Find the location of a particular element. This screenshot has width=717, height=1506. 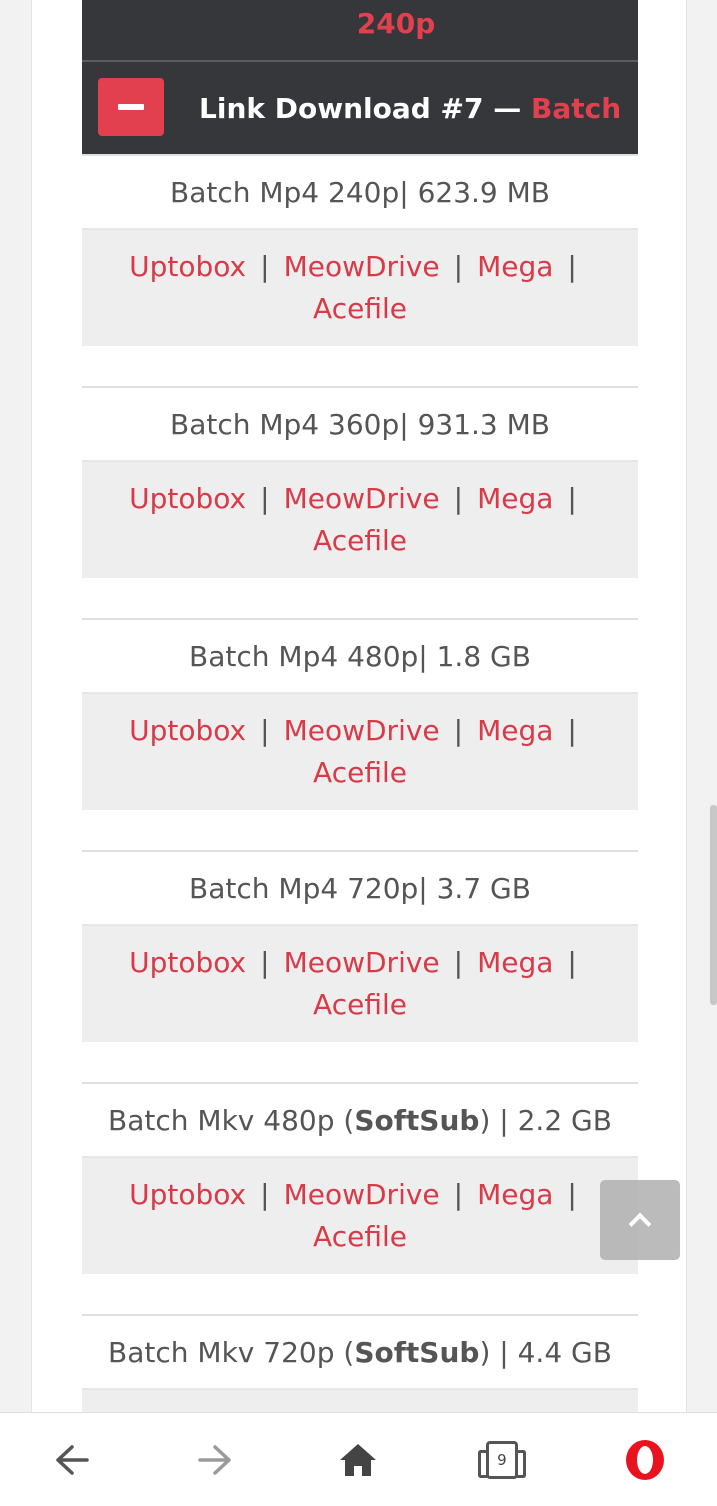

scroll-to-top-button is located at coordinates (640, 1220).